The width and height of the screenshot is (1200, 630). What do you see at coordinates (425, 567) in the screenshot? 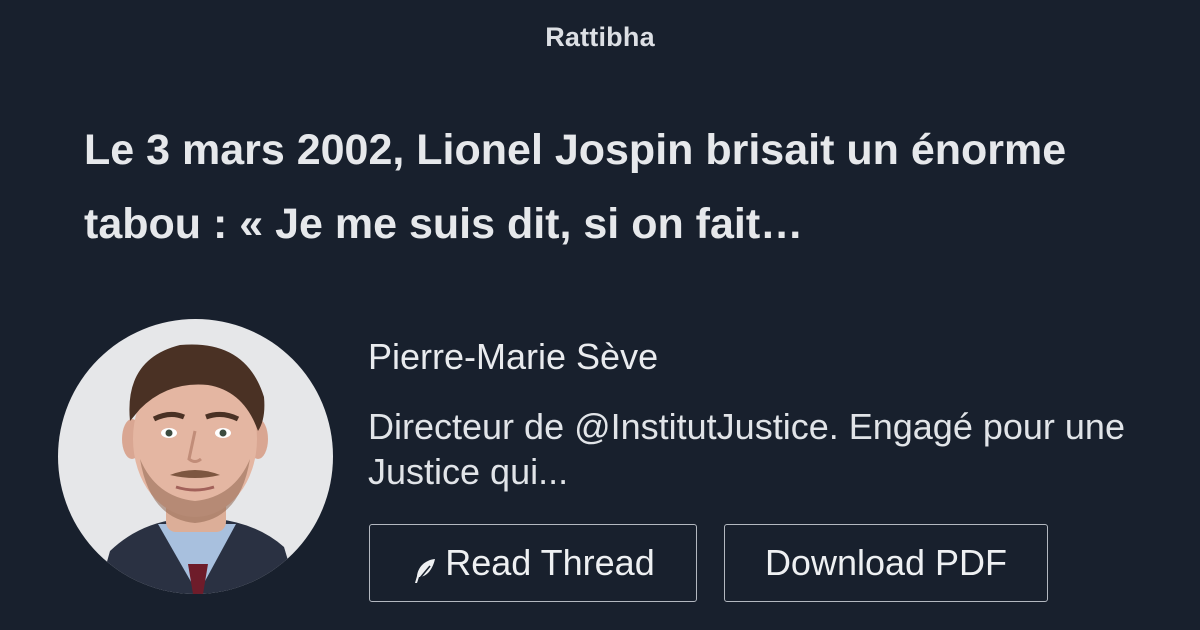
I see `feather-icon` at bounding box center [425, 567].